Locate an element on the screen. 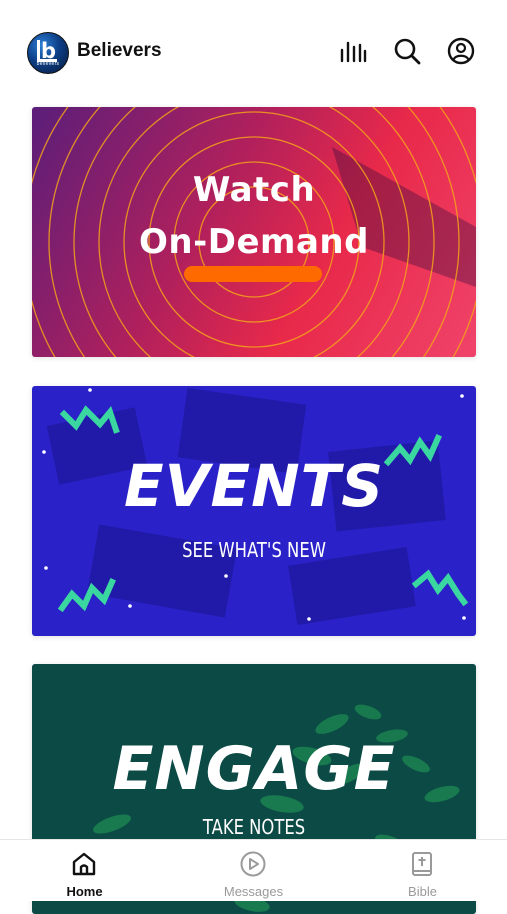 Image resolution: width=507 pixels, height=914 pixels. engage-subtitle: TAKE NOTES is located at coordinates (254, 827).